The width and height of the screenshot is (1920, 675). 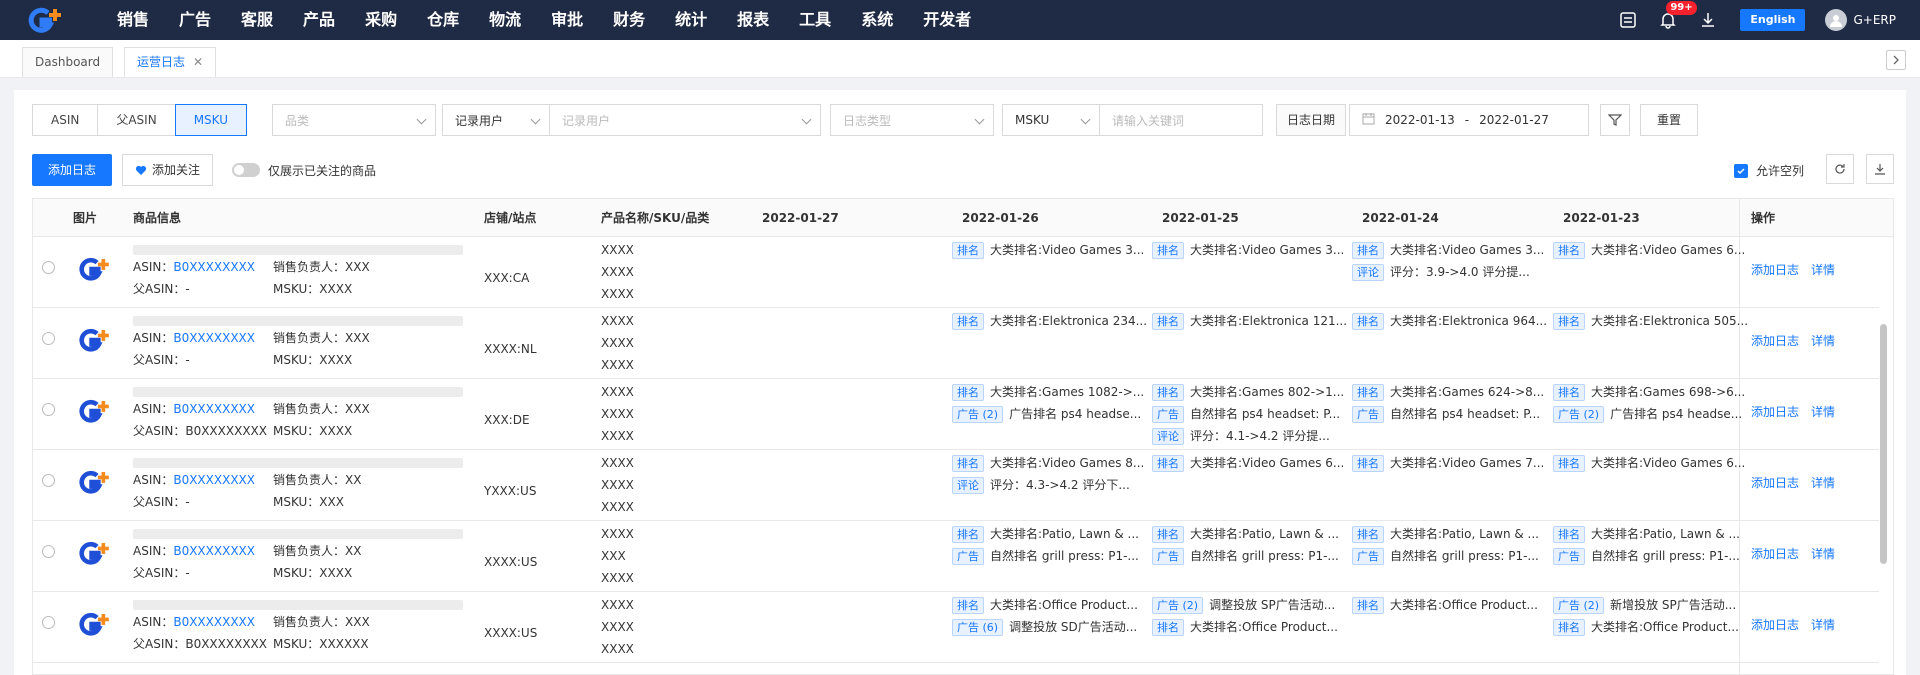 What do you see at coordinates (195, 20) in the screenshot?
I see `nav-item: 广告` at bounding box center [195, 20].